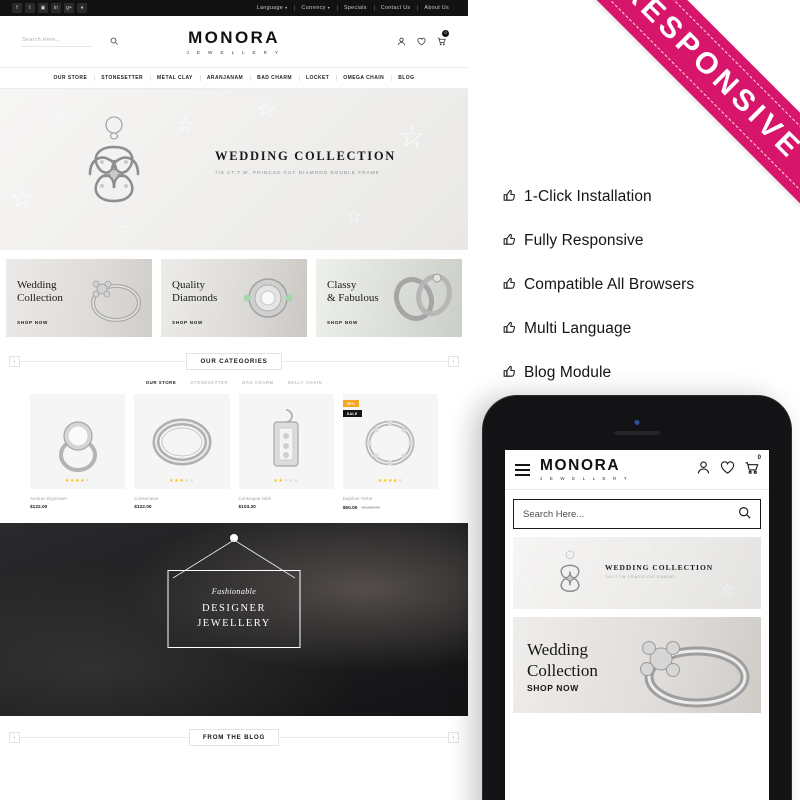  What do you see at coordinates (161, 382) in the screenshot?
I see `tab-our-store: OUR STORE` at bounding box center [161, 382].